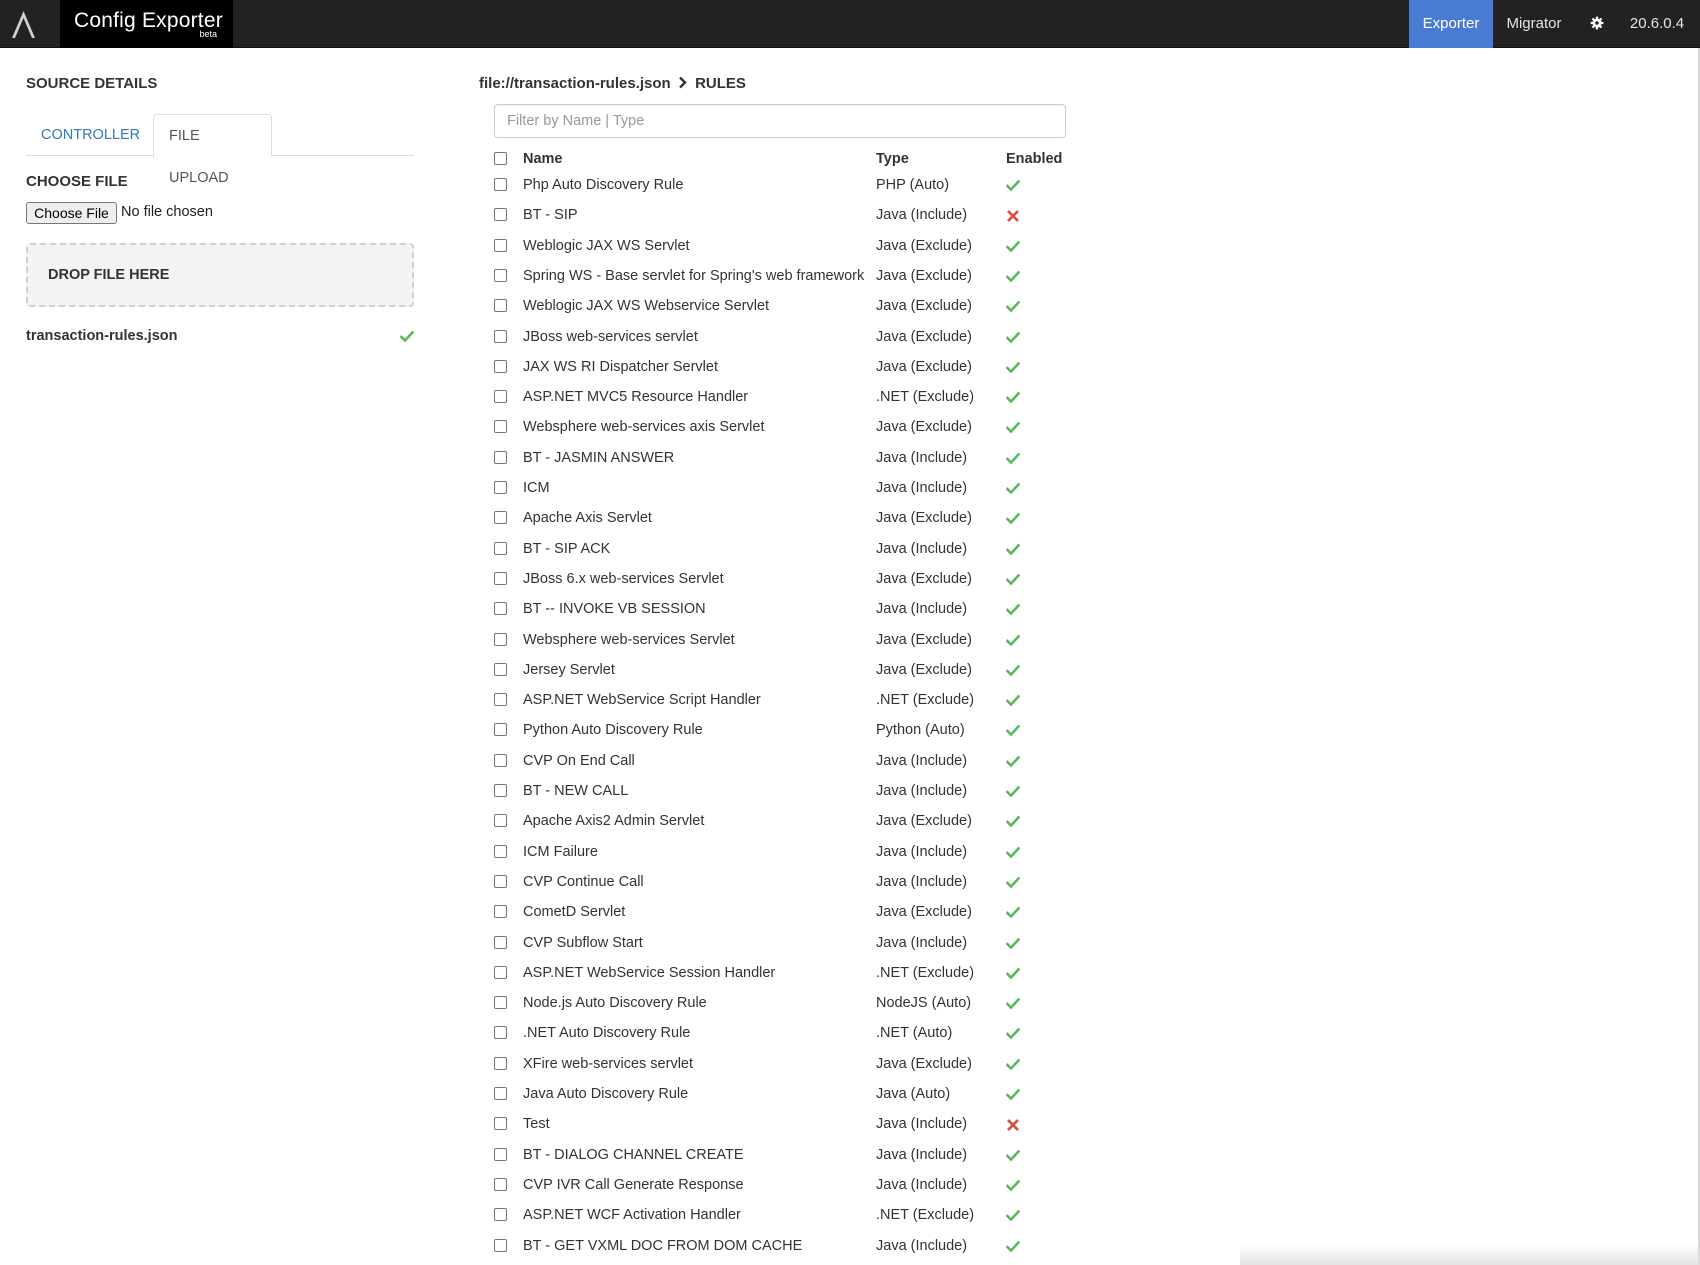  I want to click on rule-type: .NET (Exclude), so click(925, 700).